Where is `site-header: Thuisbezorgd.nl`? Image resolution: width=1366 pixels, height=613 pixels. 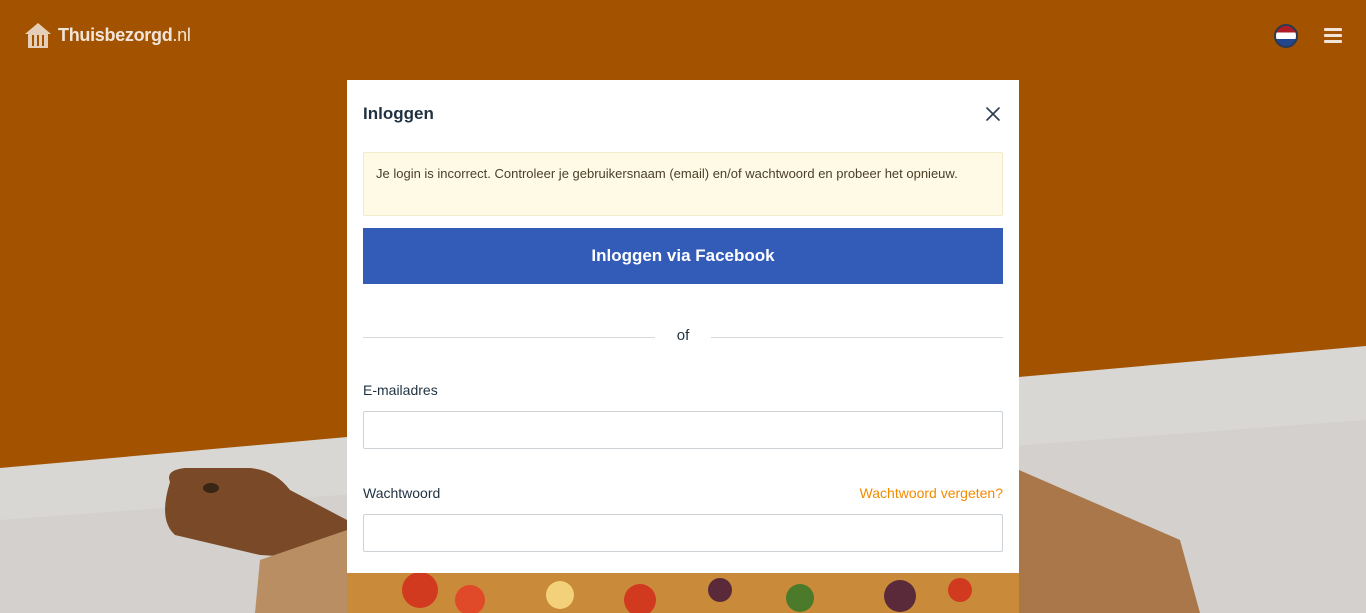 site-header: Thuisbezorgd.nl is located at coordinates (683, 38).